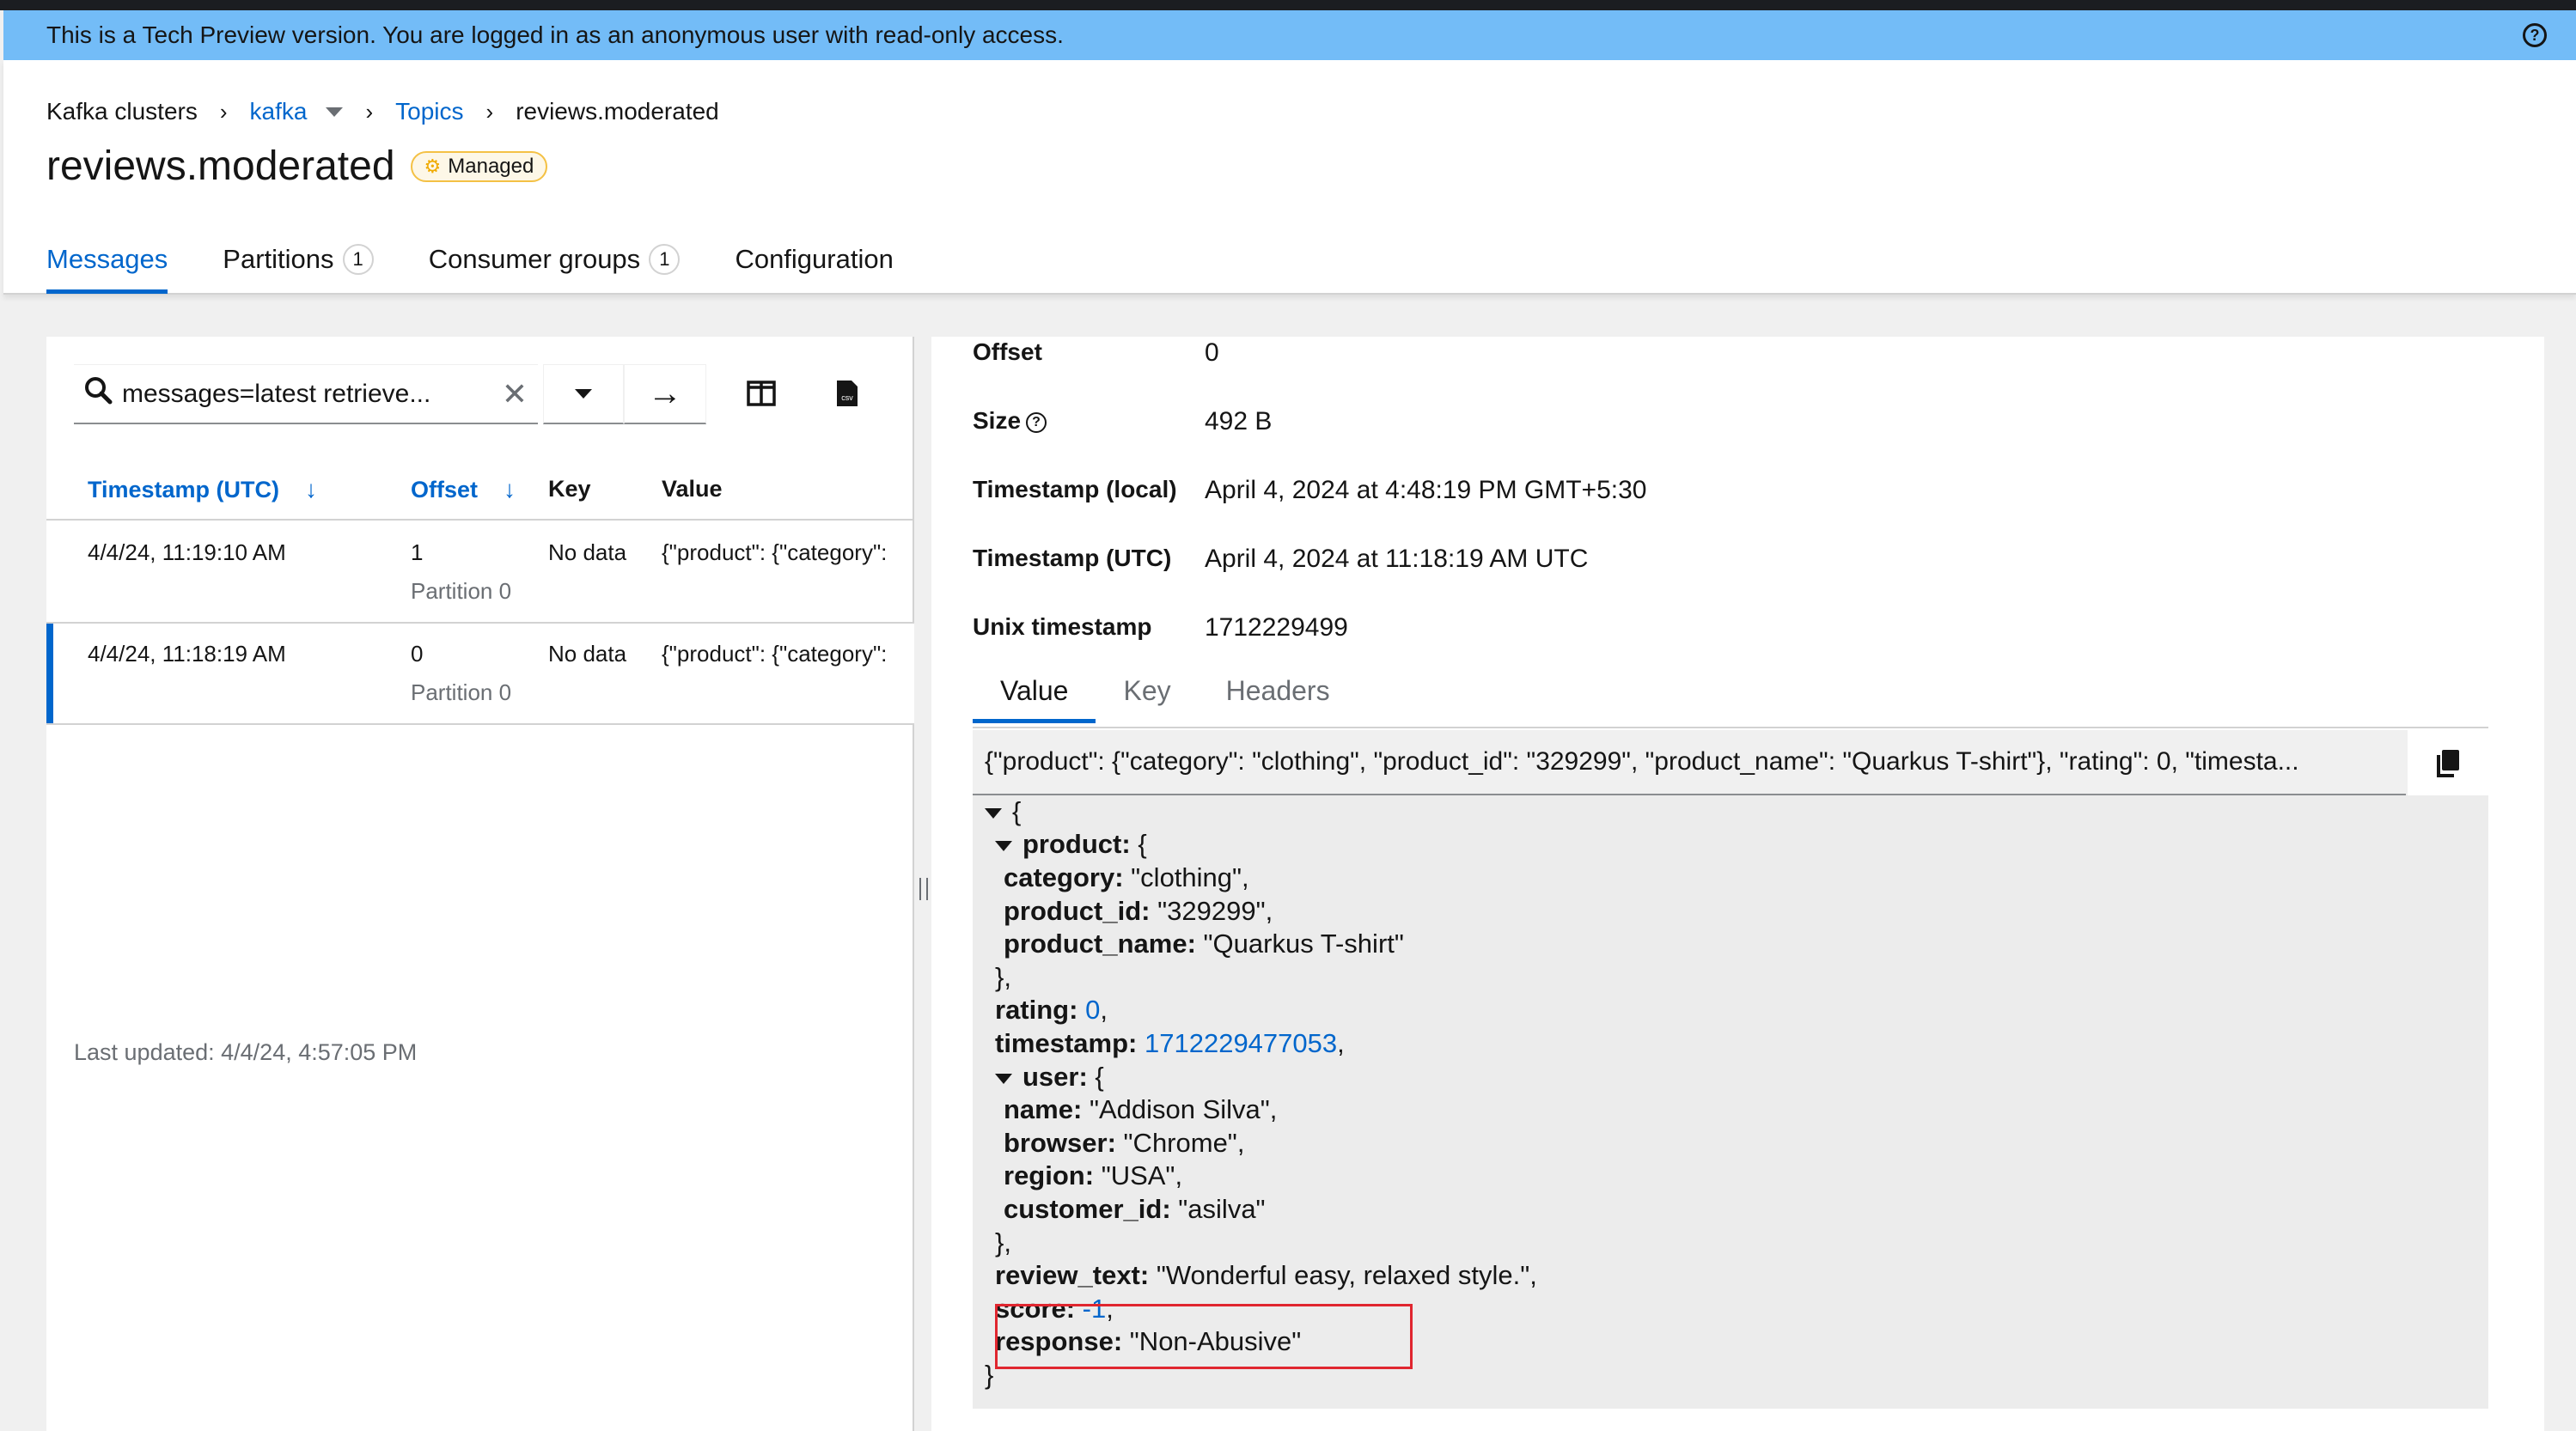  Describe the element at coordinates (98, 393) in the screenshot. I see `search-icon` at that location.